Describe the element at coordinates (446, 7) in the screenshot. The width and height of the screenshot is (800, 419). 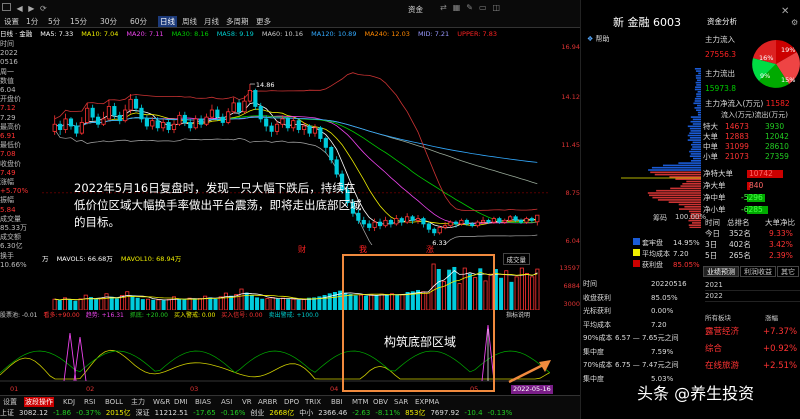
I see `sync-icon: ⇄` at that location.